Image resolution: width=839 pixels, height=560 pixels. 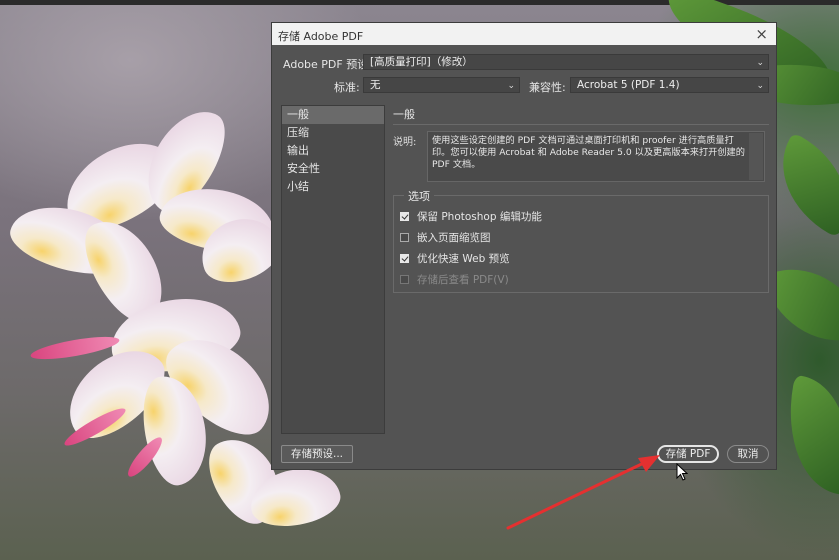 I want to click on sidebar-item-compression: 压缩, so click(x=333, y=133).